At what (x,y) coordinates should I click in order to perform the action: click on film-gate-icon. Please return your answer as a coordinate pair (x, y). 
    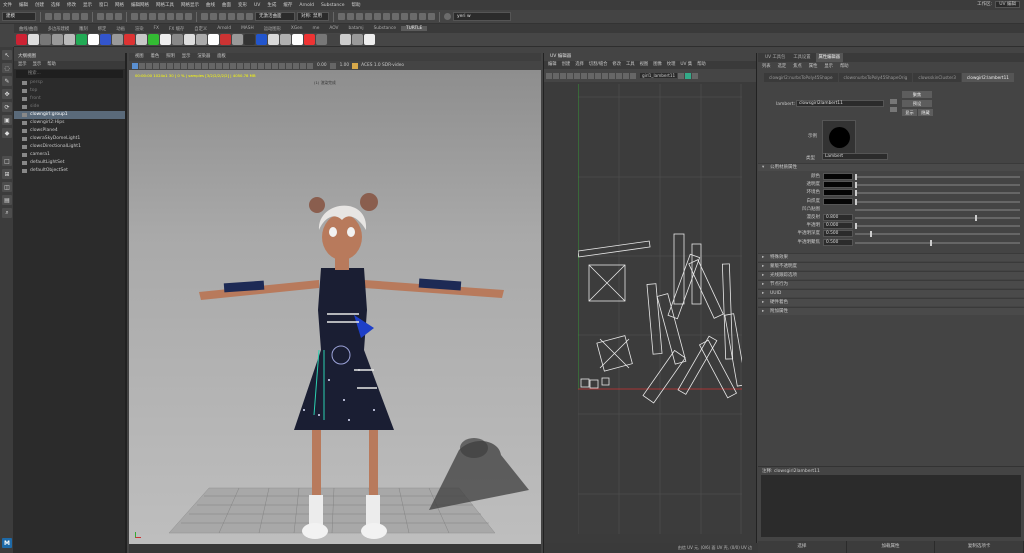
    Looking at the image, I should click on (170, 65).